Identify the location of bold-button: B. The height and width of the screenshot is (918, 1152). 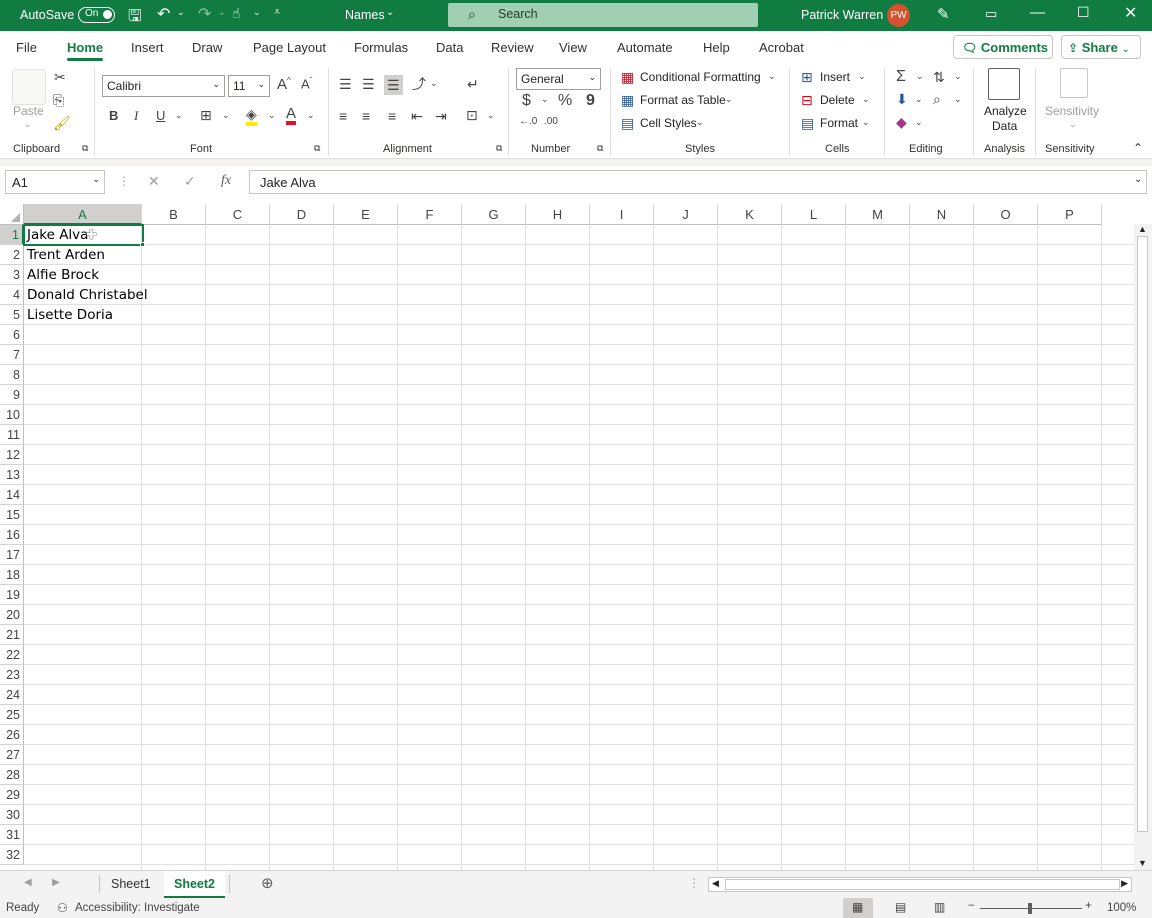
(113, 115).